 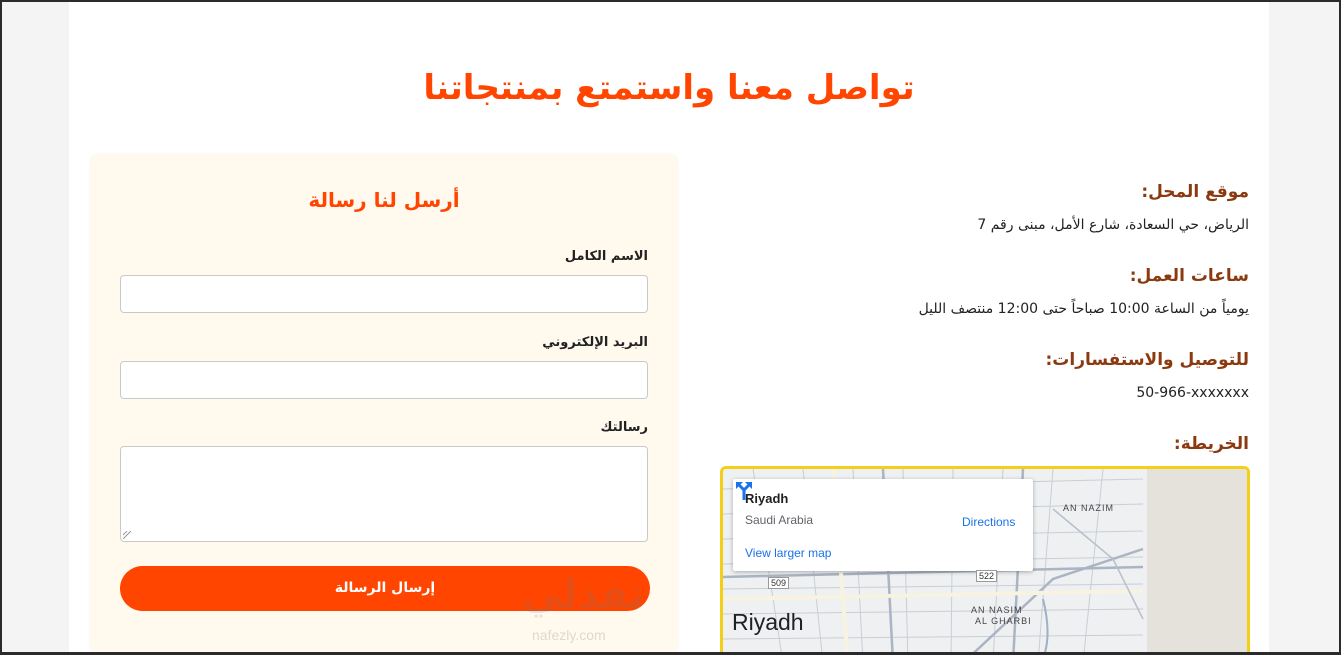 What do you see at coordinates (595, 342) in the screenshot?
I see `email-label: البريد الإلكتروني` at bounding box center [595, 342].